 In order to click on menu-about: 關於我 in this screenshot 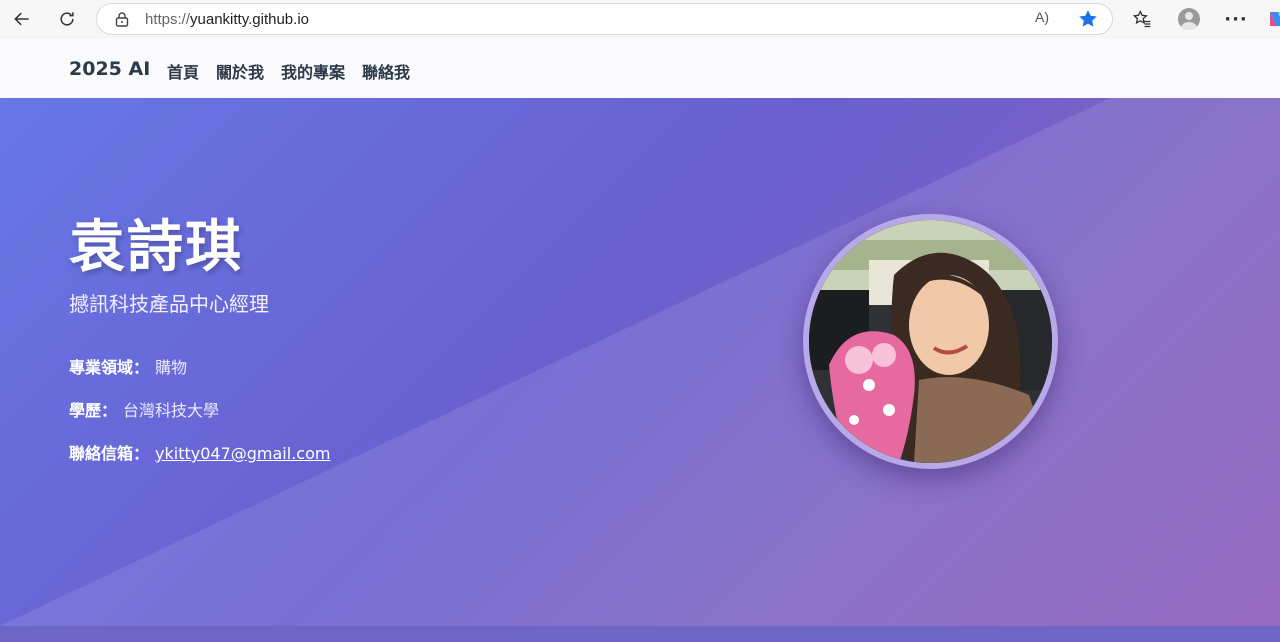, I will do `click(240, 71)`.